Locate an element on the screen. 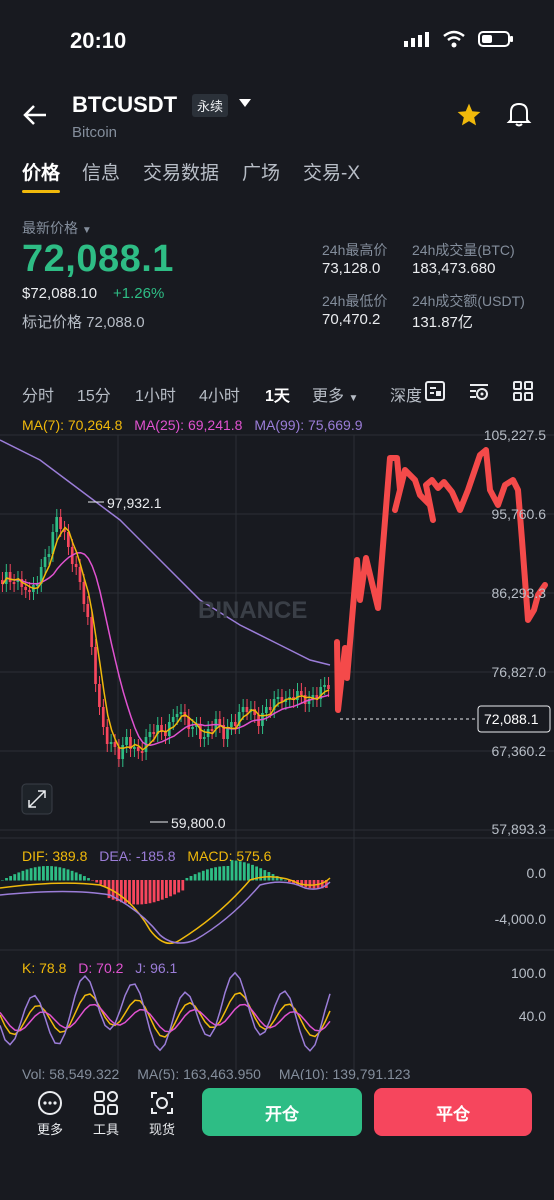 This screenshot has width=554, height=1200. high-value: 73,128.0 is located at coordinates (351, 268).